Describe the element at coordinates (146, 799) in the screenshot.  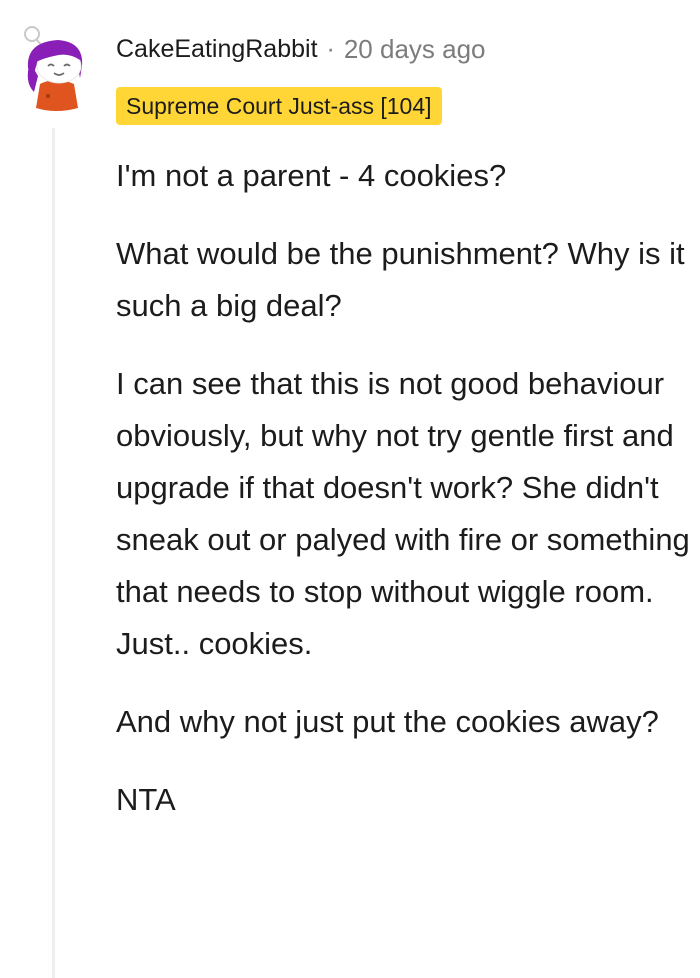
I see `comment-paragraph: NTA` at that location.